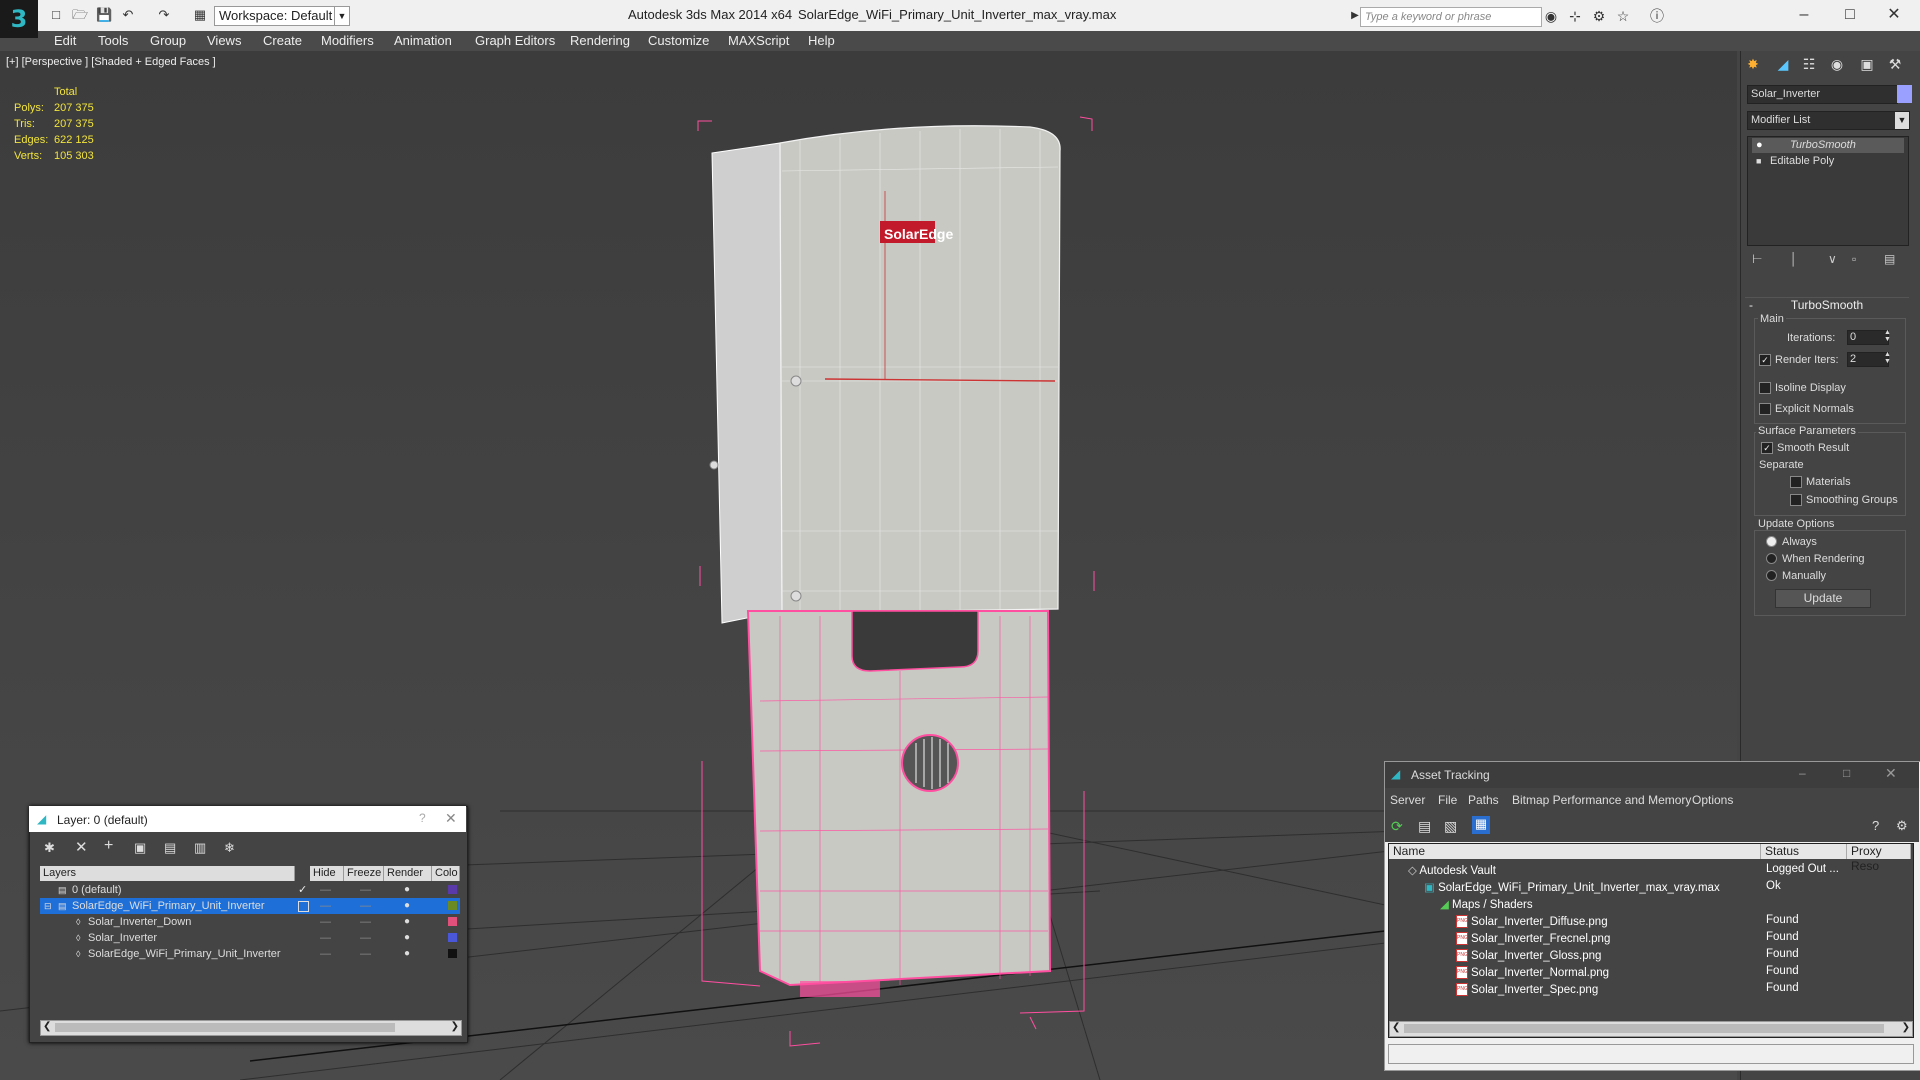 The height and width of the screenshot is (1080, 1920). Describe the element at coordinates (364, 873) in the screenshot. I see `freeze-column-header: Freeze` at that location.